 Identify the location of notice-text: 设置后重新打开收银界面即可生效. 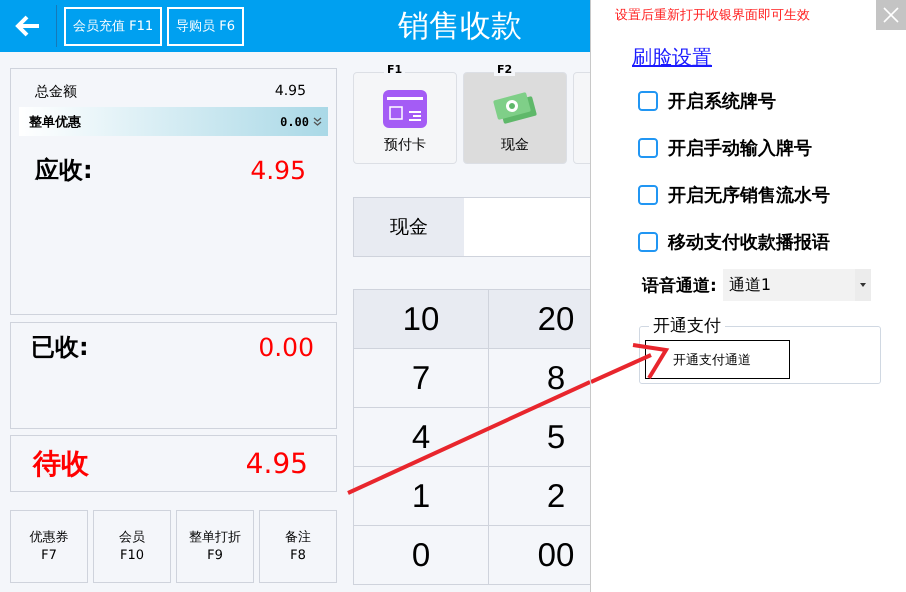
(712, 15).